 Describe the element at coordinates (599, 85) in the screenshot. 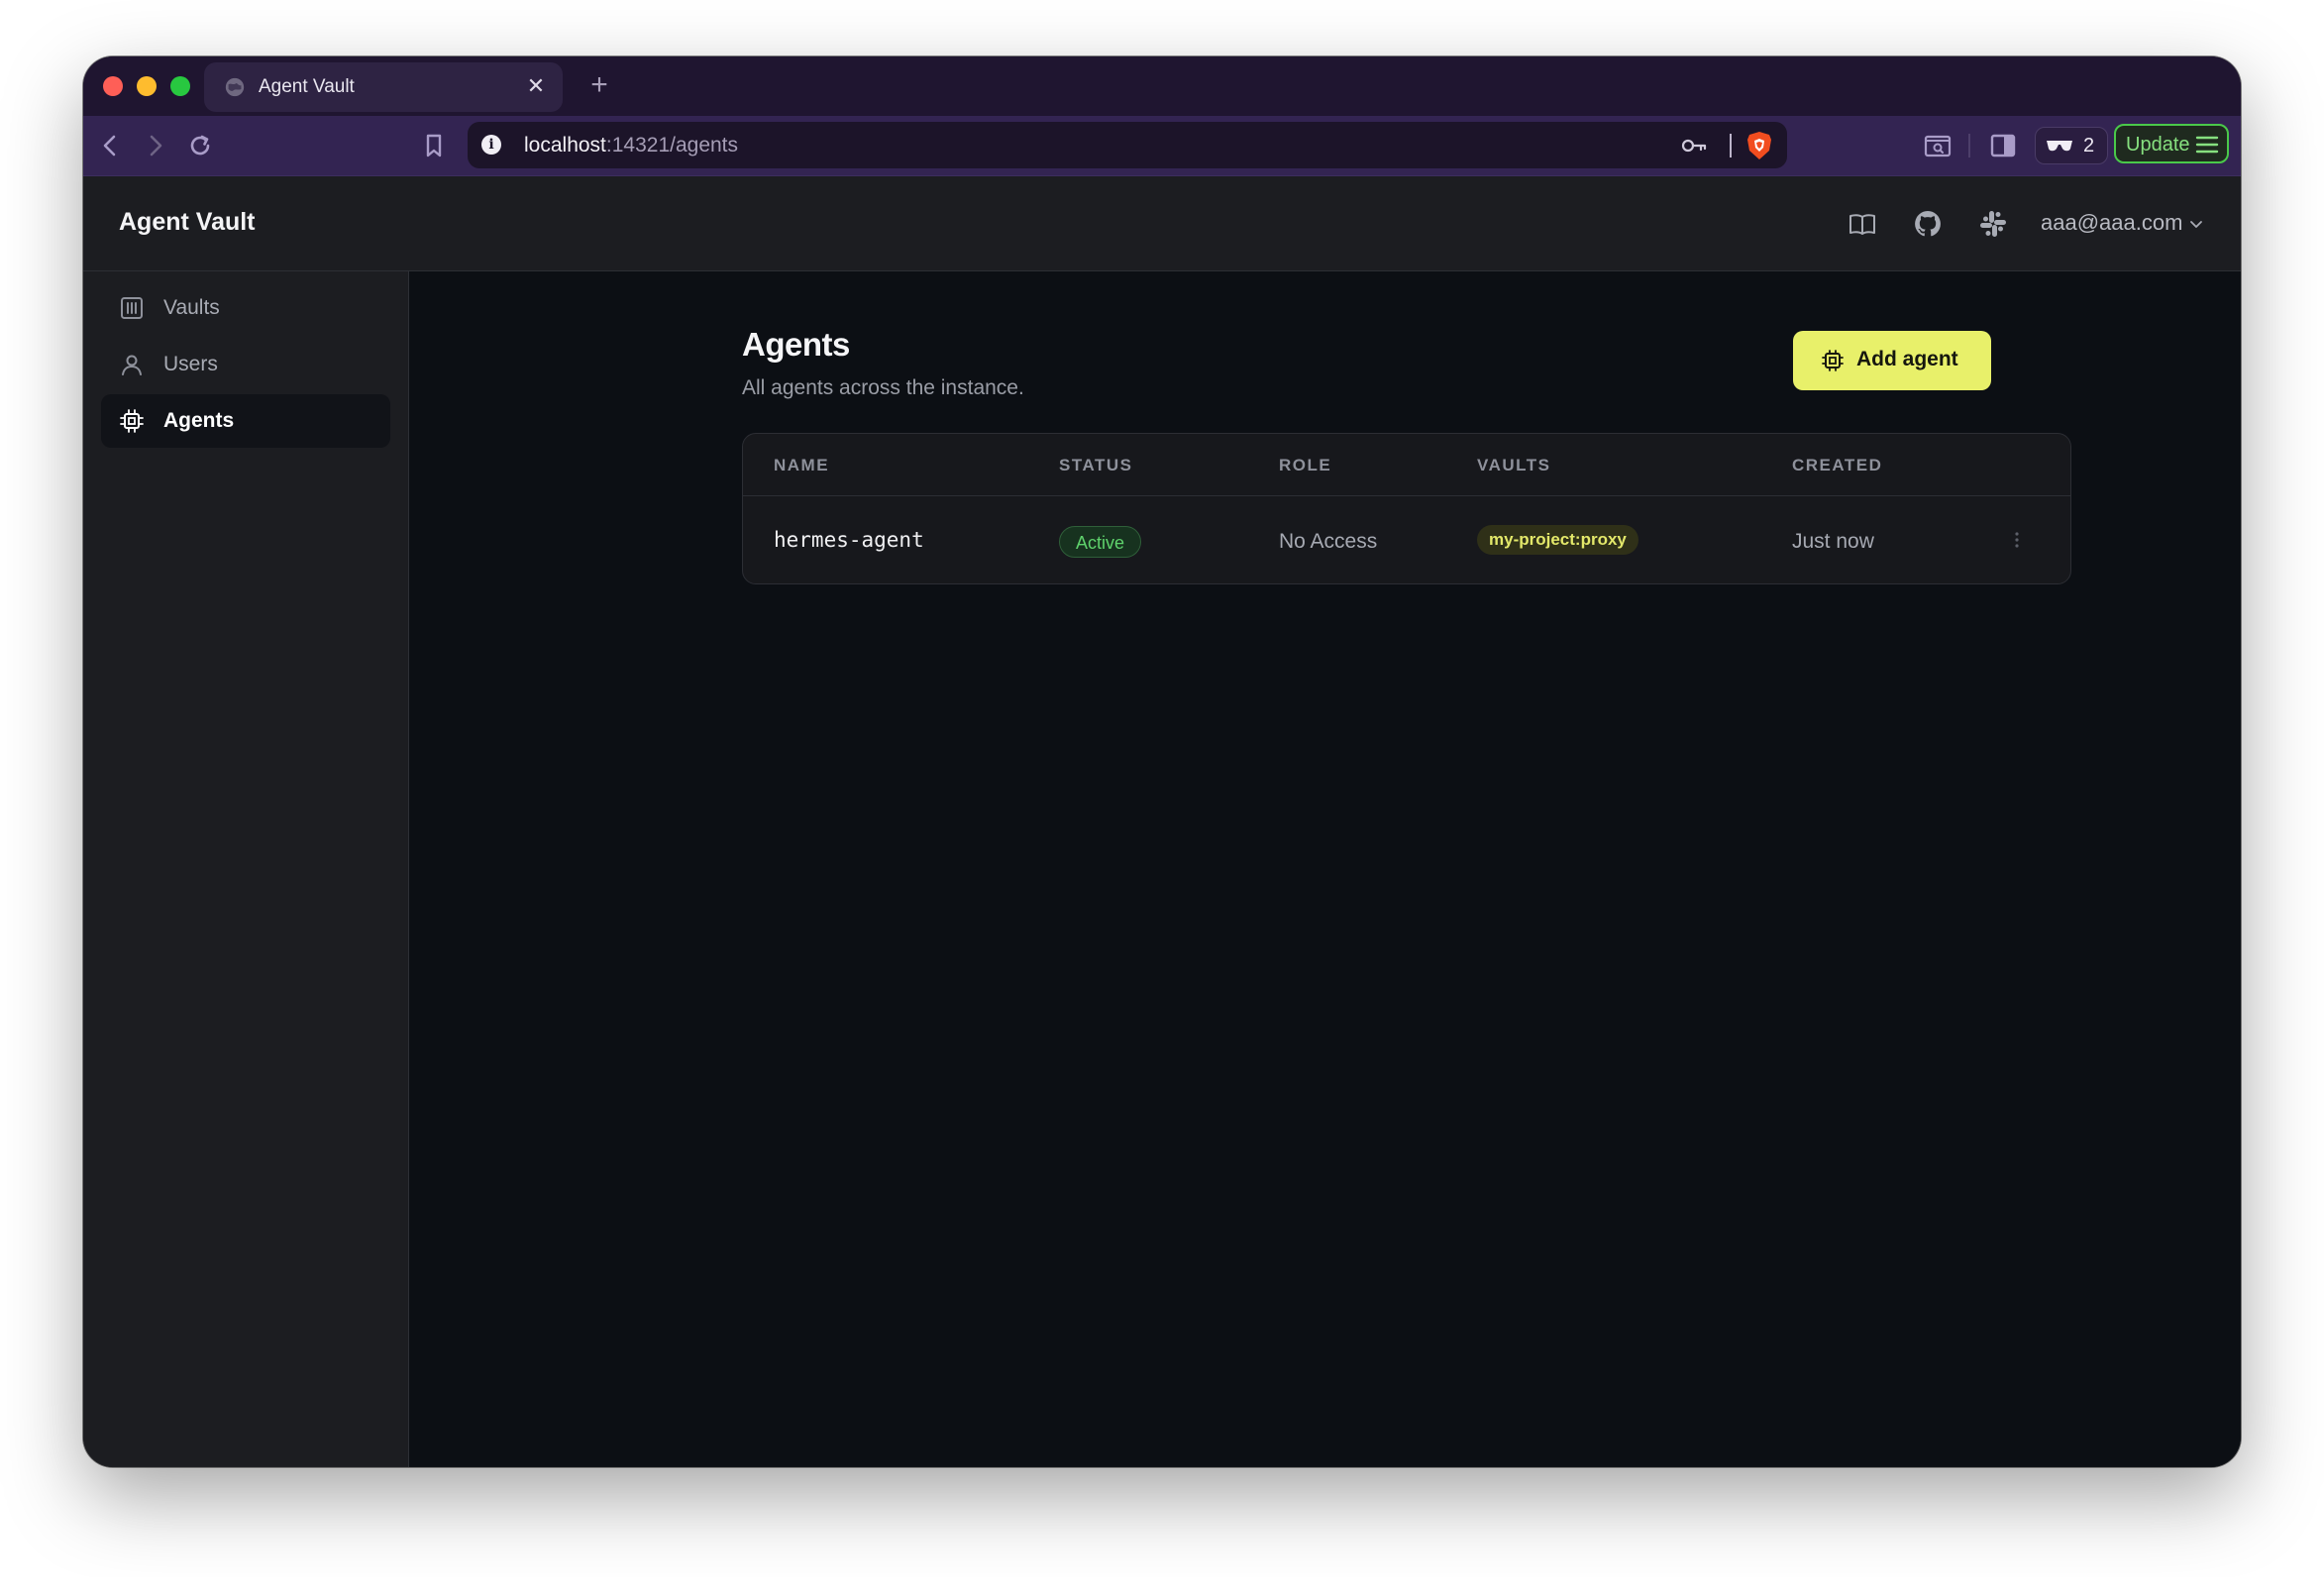

I see `new-tab-button: +` at that location.